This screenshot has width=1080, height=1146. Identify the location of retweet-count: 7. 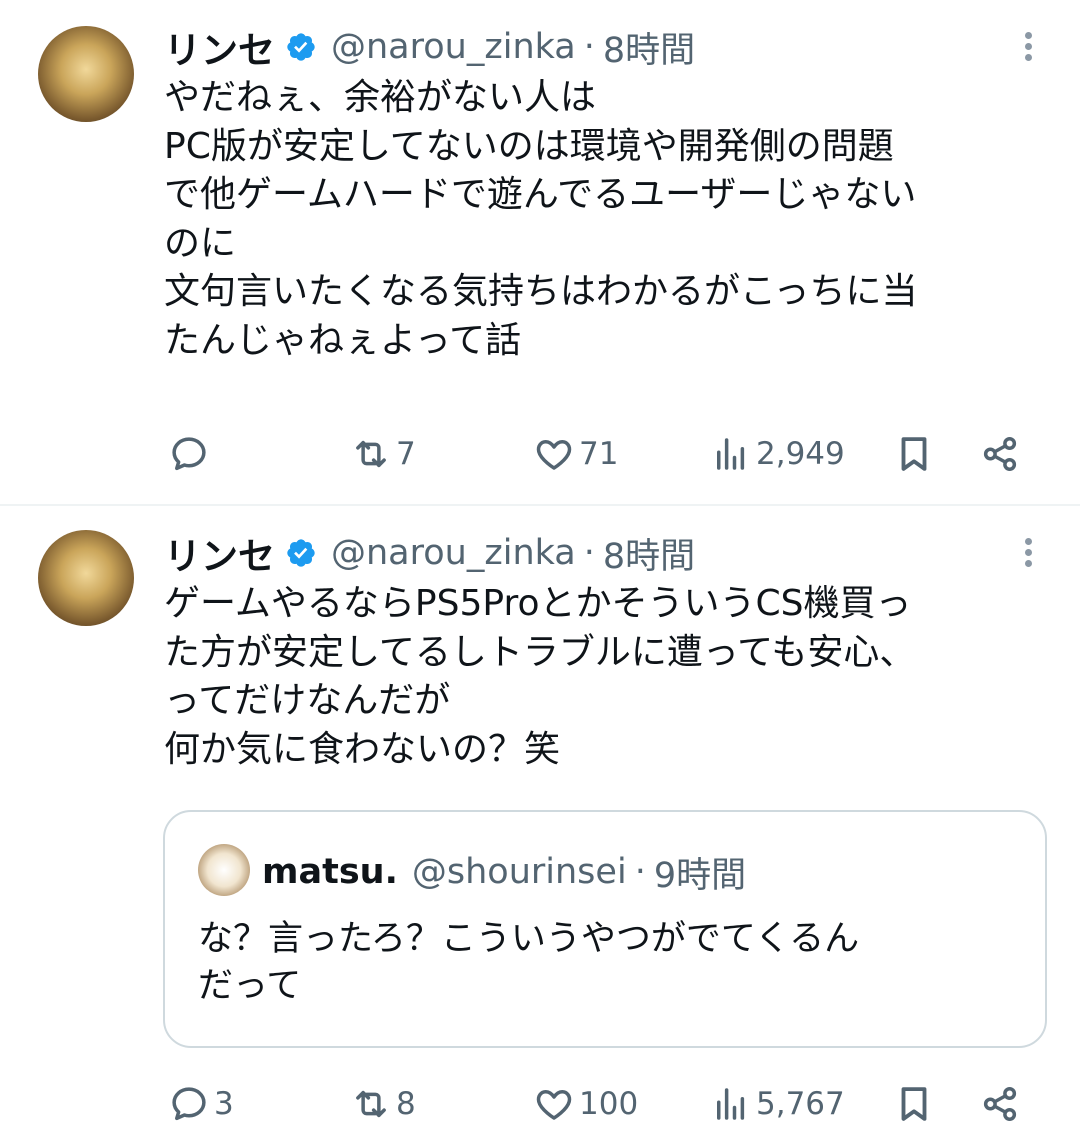
(406, 454).